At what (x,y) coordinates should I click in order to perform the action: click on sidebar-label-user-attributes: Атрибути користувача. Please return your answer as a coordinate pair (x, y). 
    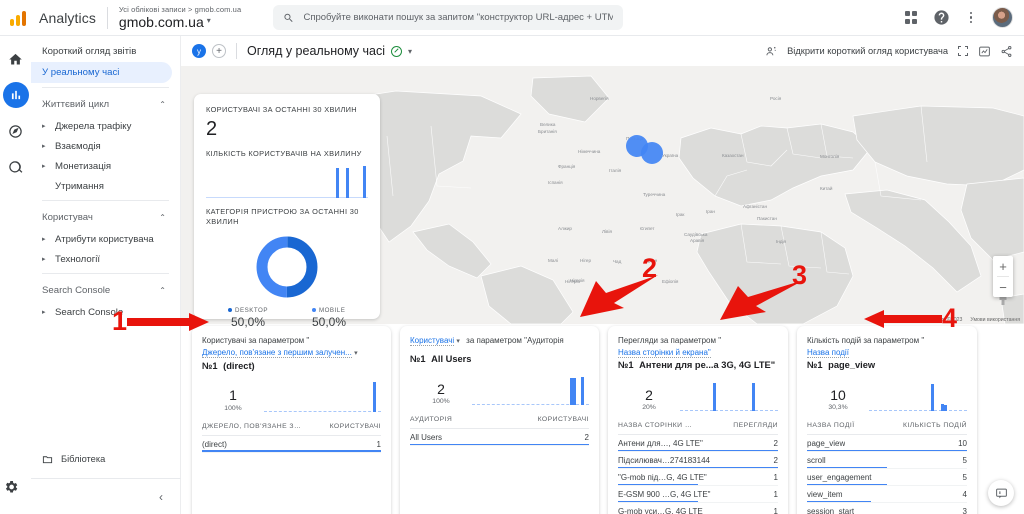
    Looking at the image, I should click on (104, 239).